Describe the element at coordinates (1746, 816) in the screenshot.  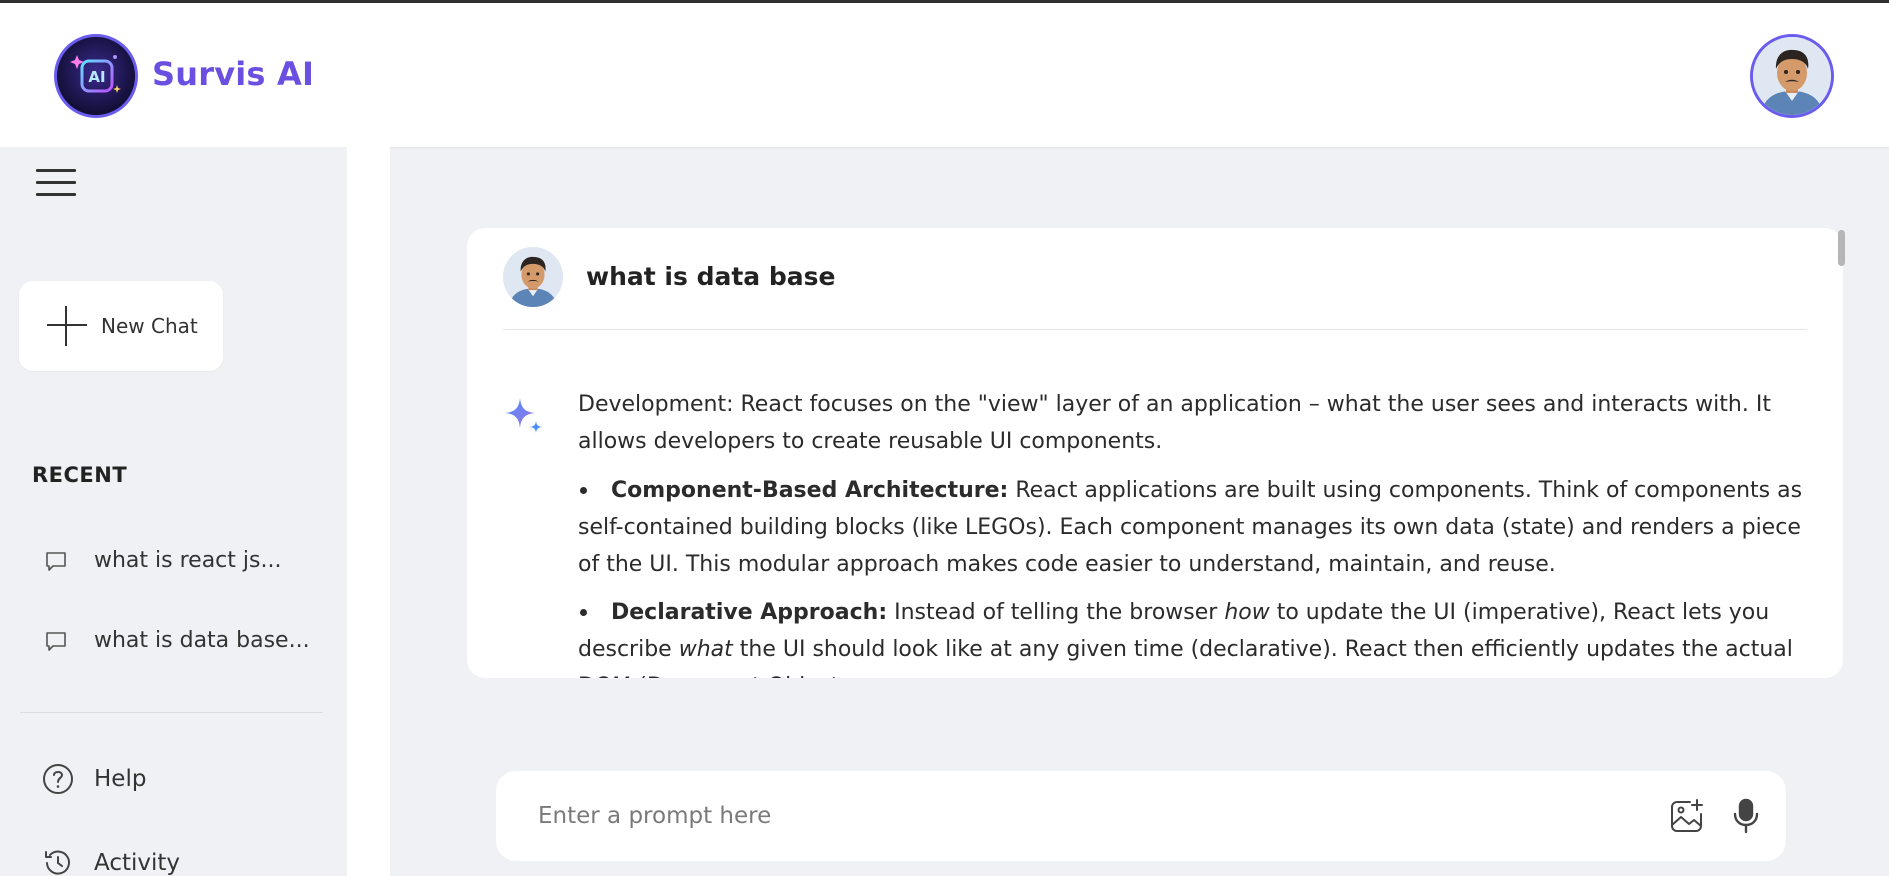
I see `microphone-icon` at that location.